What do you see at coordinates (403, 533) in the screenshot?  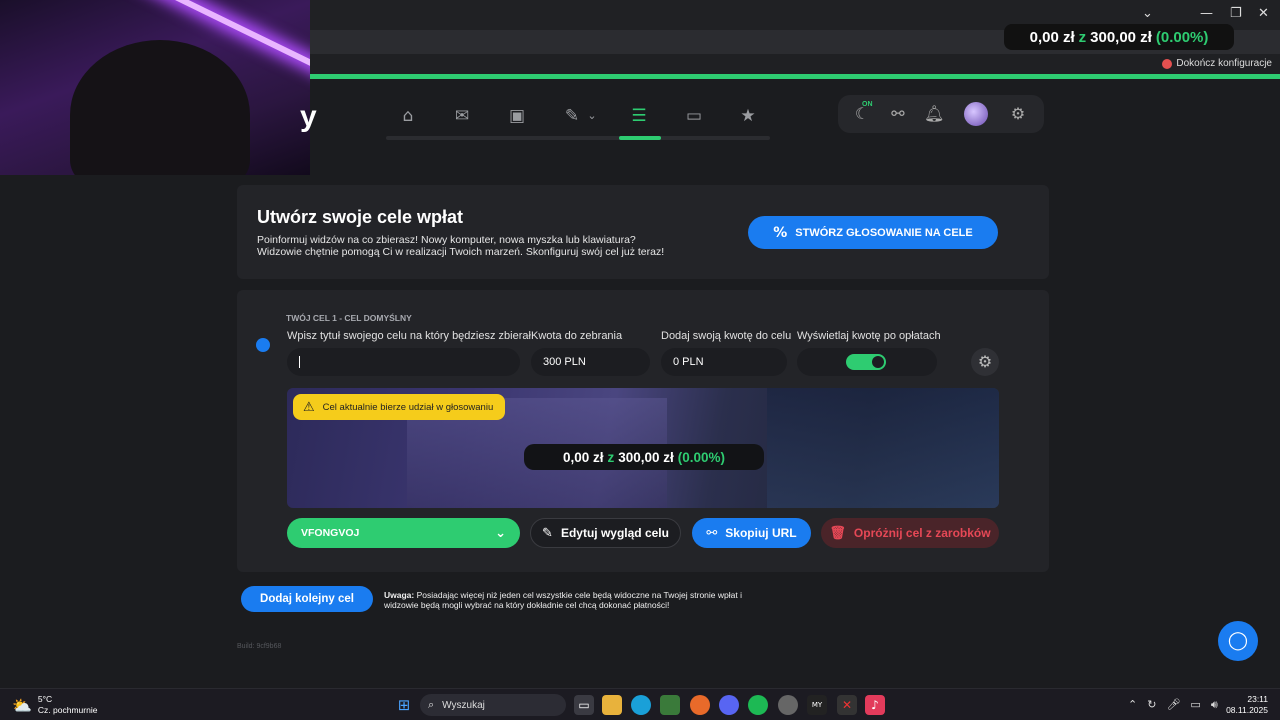 I see `style-select: VFONGVOJ ⌄` at bounding box center [403, 533].